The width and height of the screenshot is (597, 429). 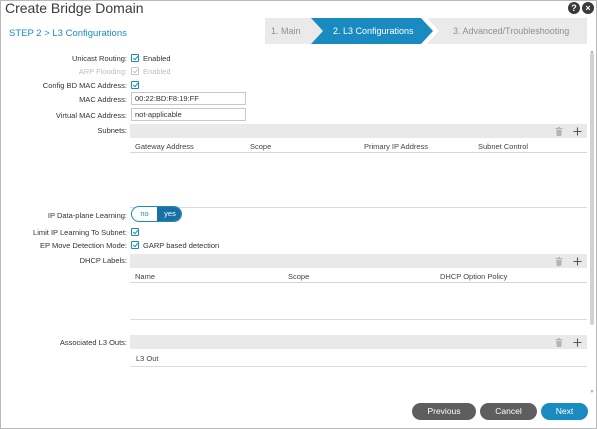 What do you see at coordinates (592, 189) in the screenshot?
I see `scrollbar-thumb` at bounding box center [592, 189].